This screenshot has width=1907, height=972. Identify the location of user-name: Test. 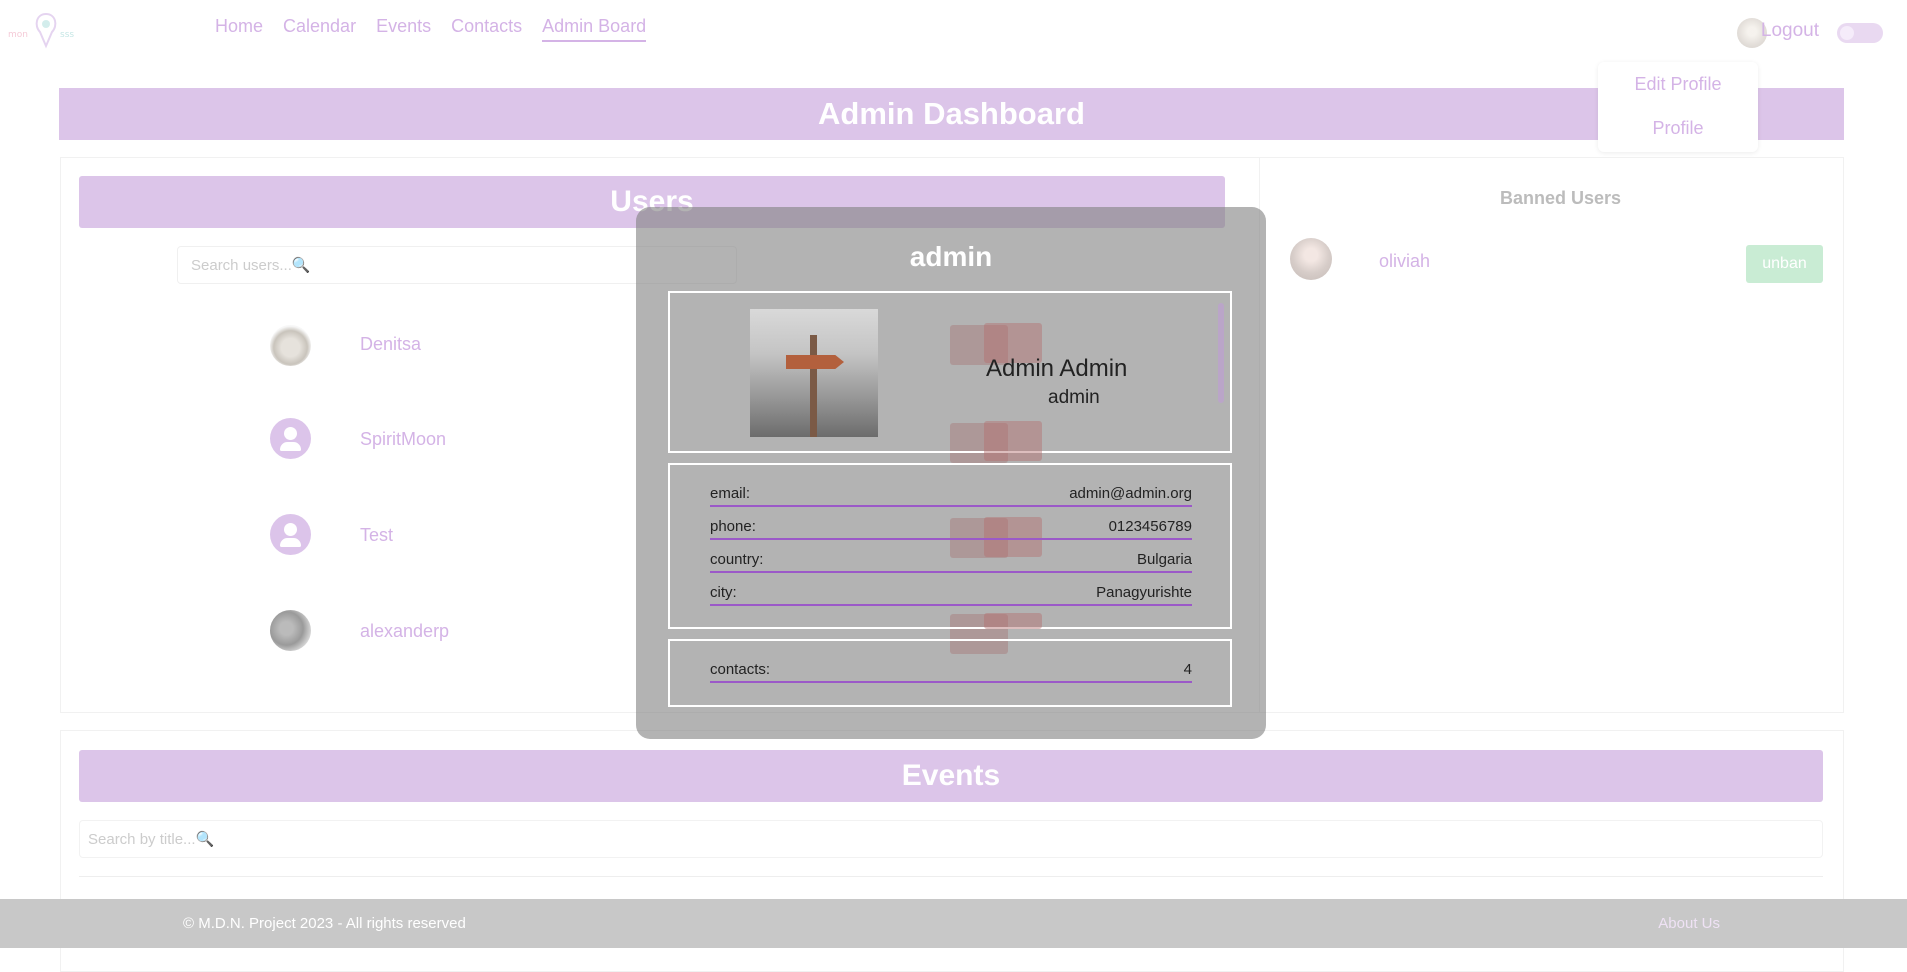
(376, 535).